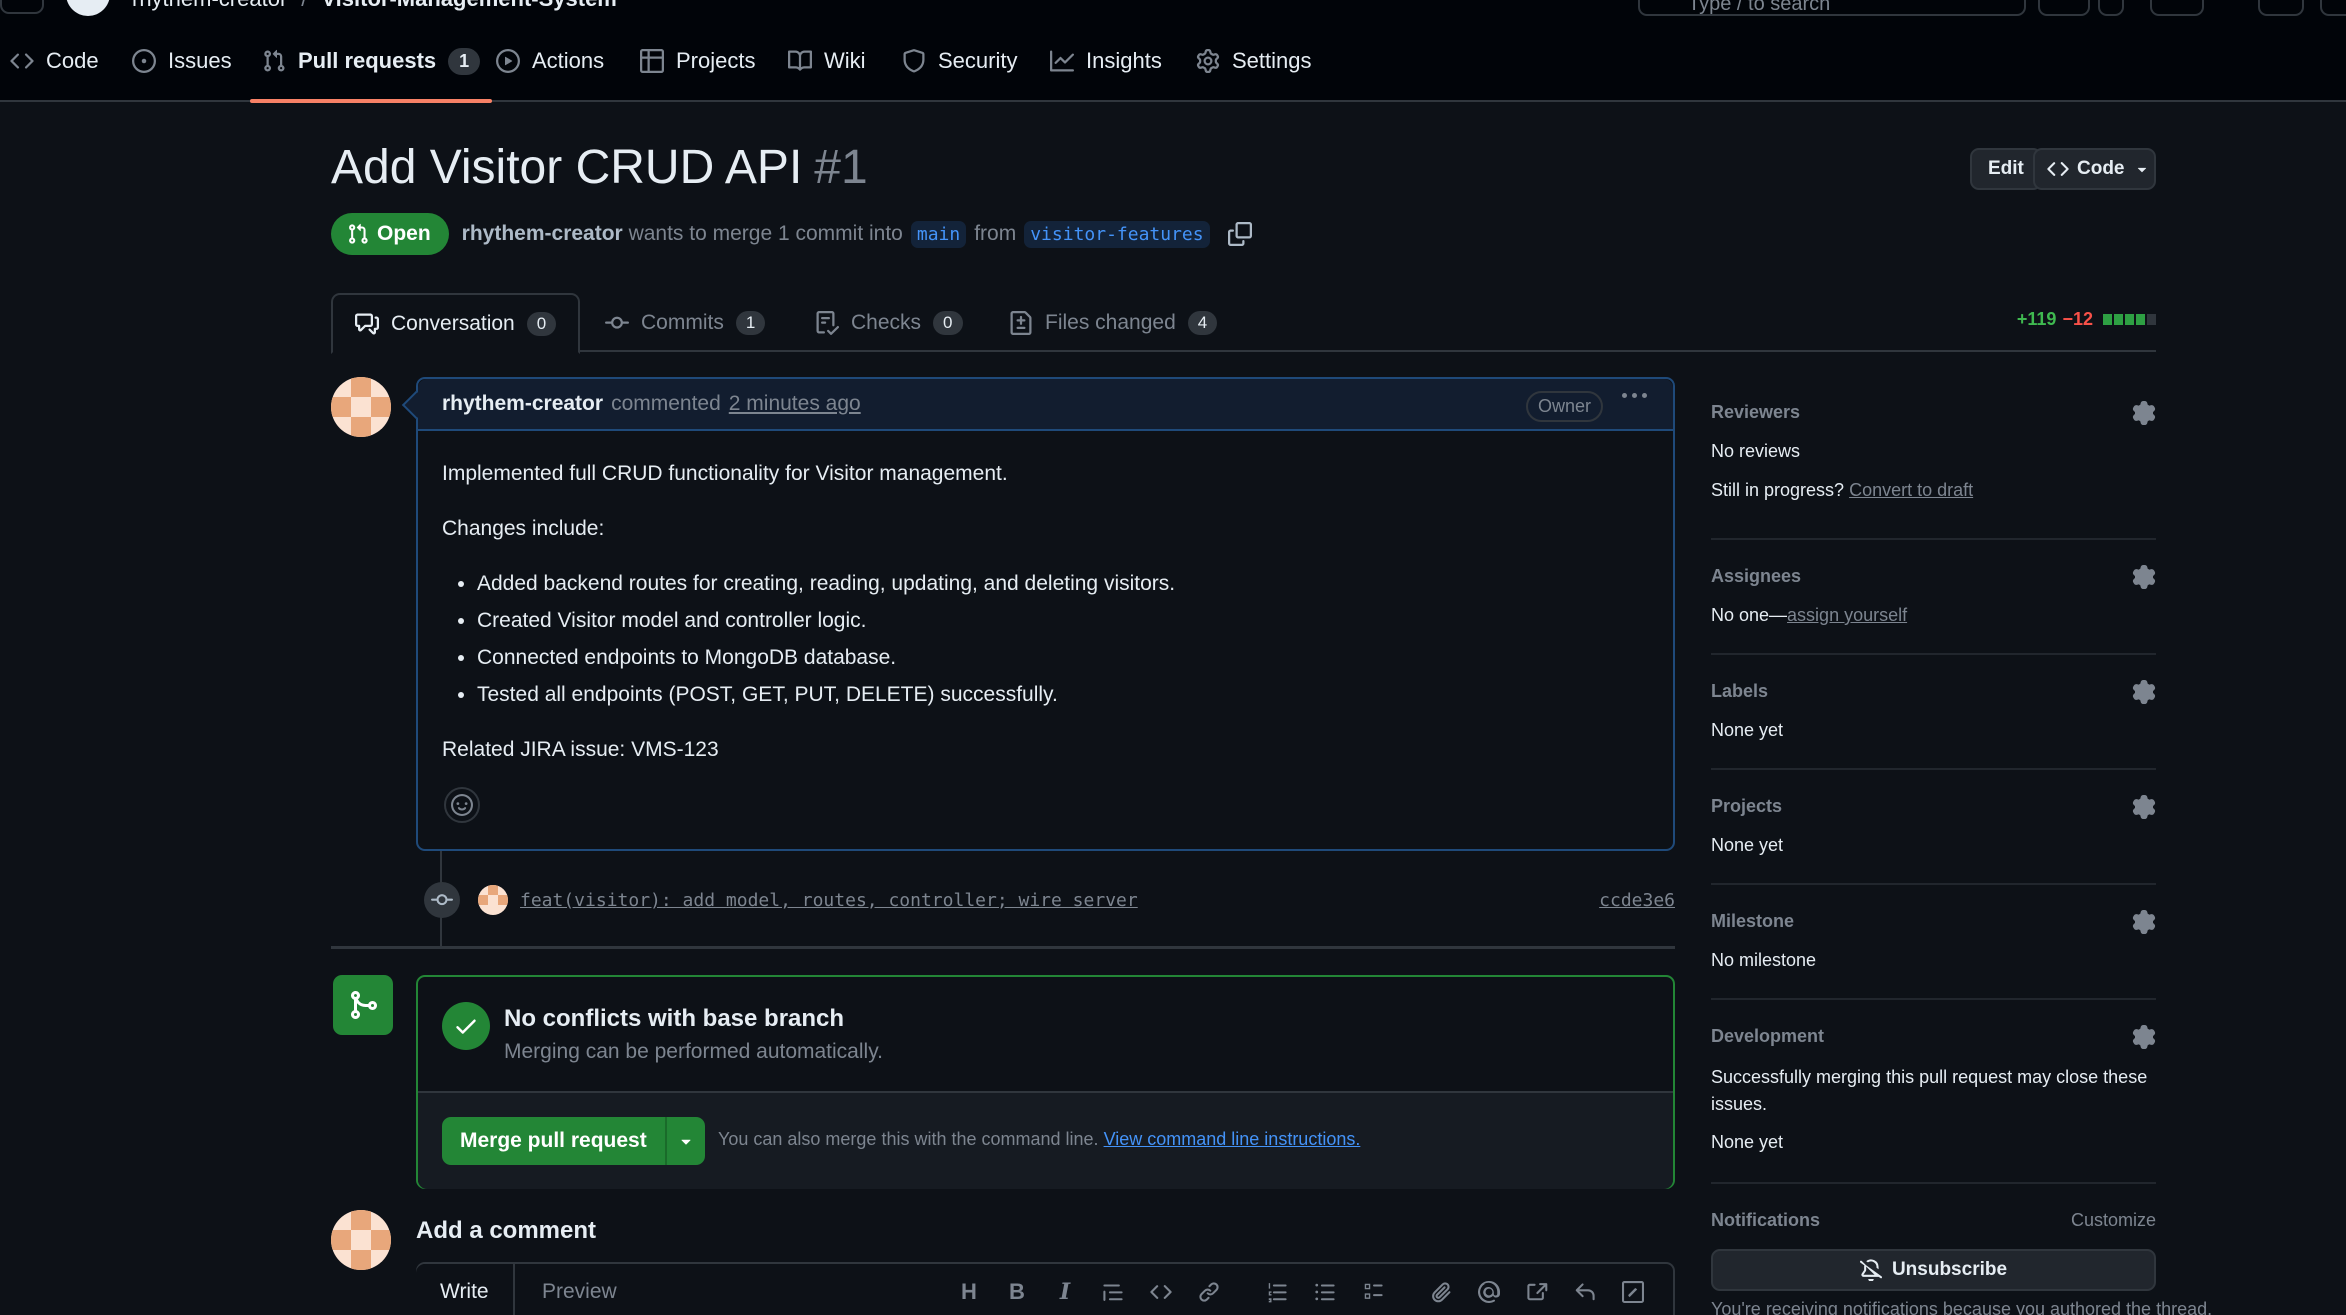  Describe the element at coordinates (1277, 1292) in the screenshot. I see `ordered-list-icon` at that location.